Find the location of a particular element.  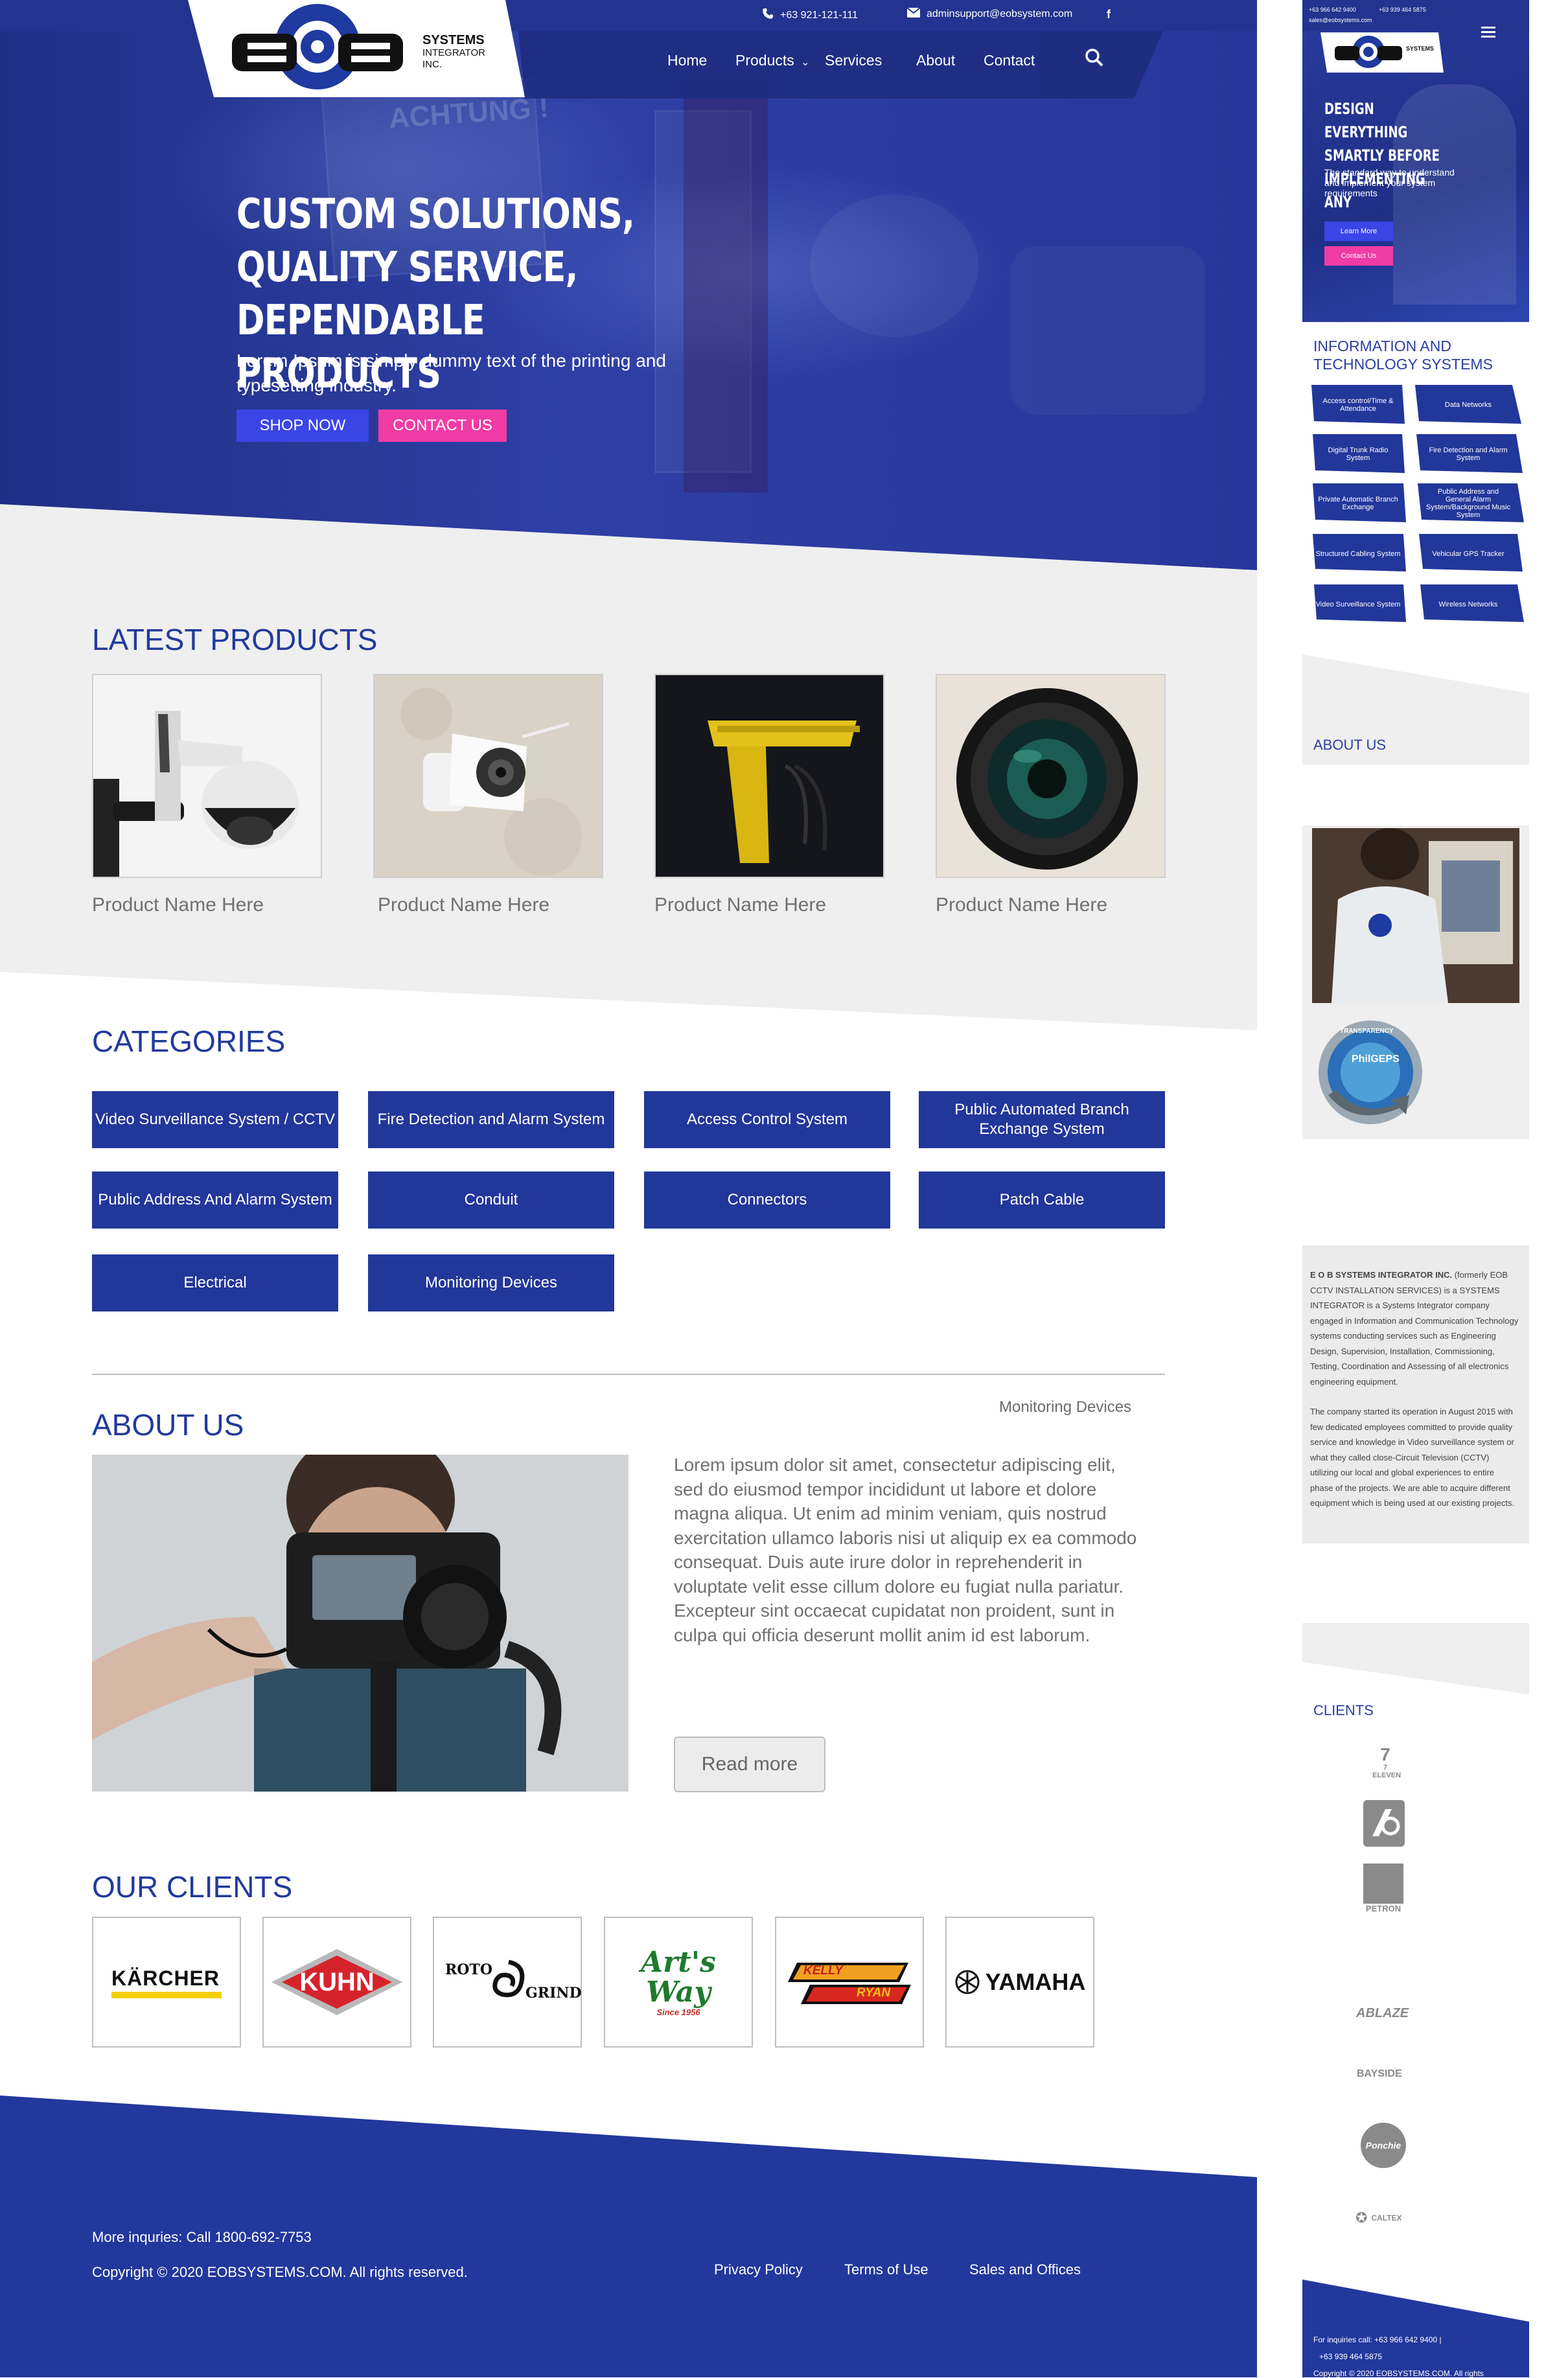

mobile-client-petron: PETRON is located at coordinates (1383, 1893).